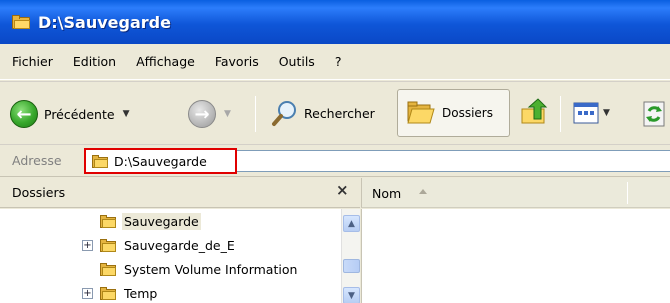 Image resolution: width=670 pixels, height=303 pixels. Describe the element at coordinates (351, 223) in the screenshot. I see `scroll-up-icon: ▲` at that location.